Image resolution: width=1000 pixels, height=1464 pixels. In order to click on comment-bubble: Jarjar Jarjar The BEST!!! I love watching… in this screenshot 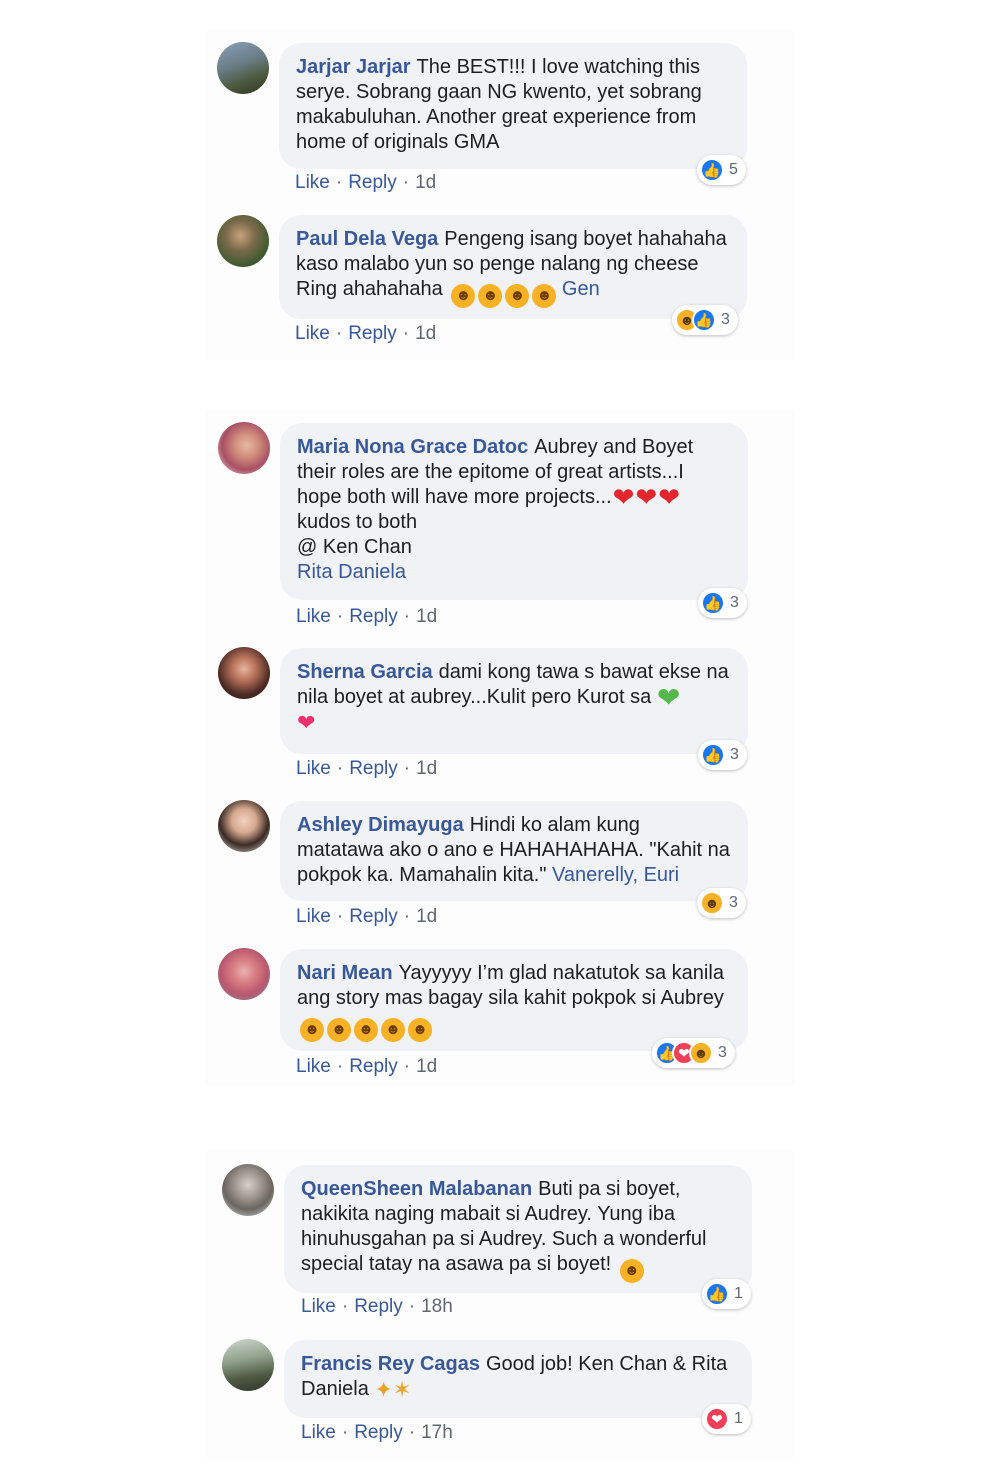, I will do `click(513, 106)`.